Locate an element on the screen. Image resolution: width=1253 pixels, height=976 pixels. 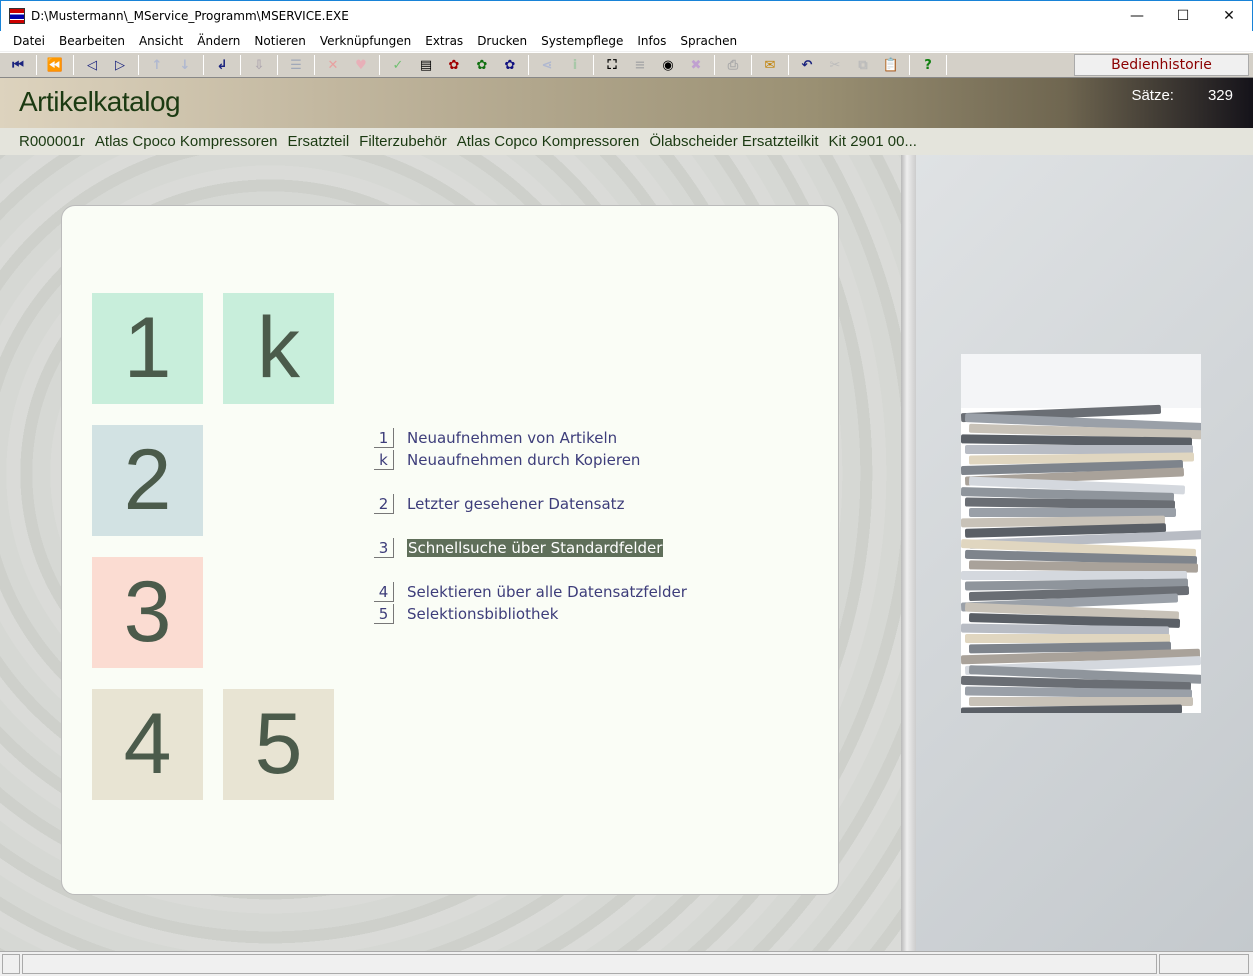
shortcut-key: 1 is located at coordinates (384, 438).